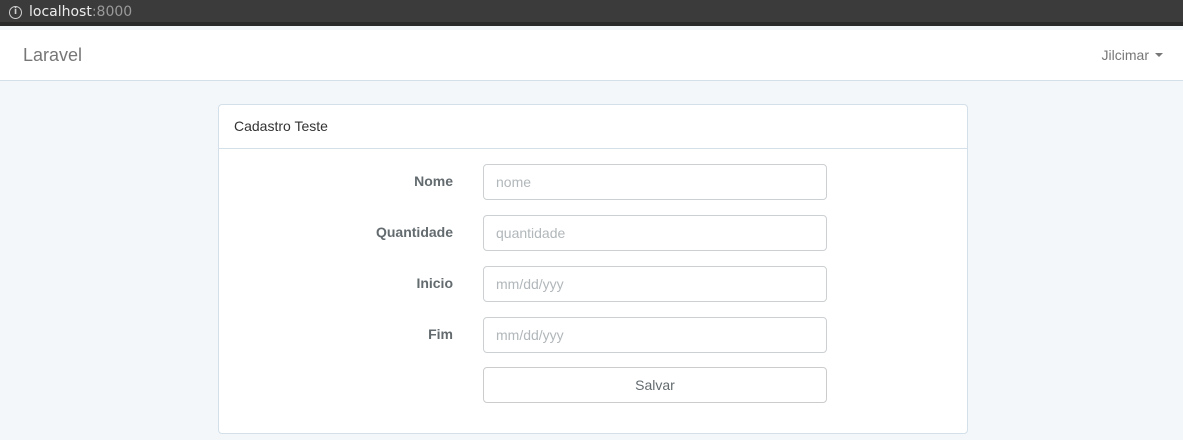 The image size is (1183, 440). What do you see at coordinates (52, 55) in the screenshot?
I see `brand-link: Laravel` at bounding box center [52, 55].